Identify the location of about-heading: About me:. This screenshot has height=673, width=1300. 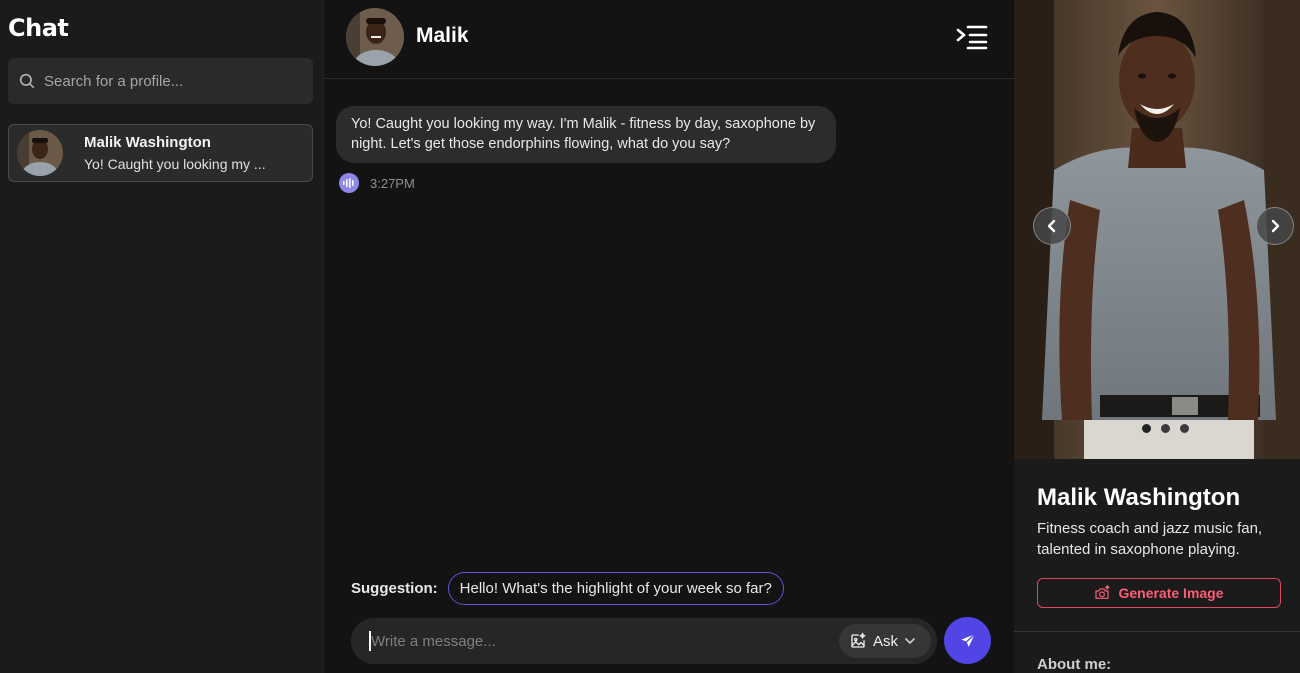
(1074, 664).